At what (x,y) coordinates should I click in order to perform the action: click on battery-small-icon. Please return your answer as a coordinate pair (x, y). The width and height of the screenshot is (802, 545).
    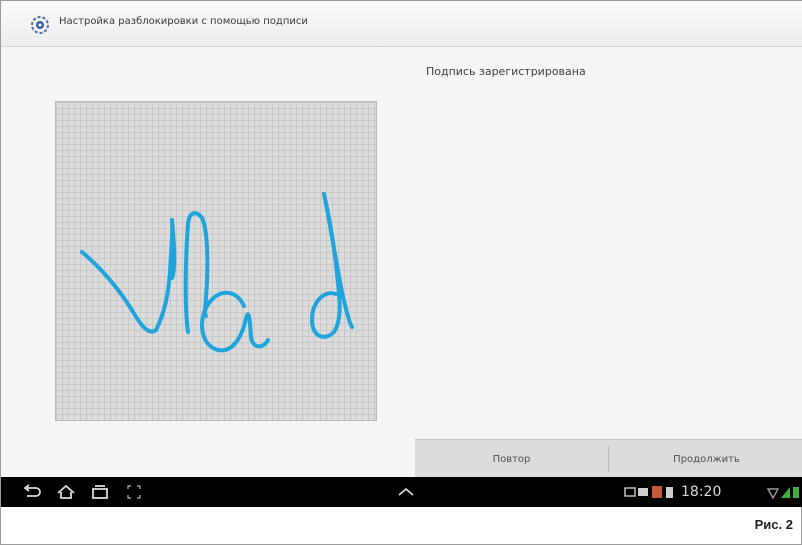
    Looking at the image, I should click on (669, 492).